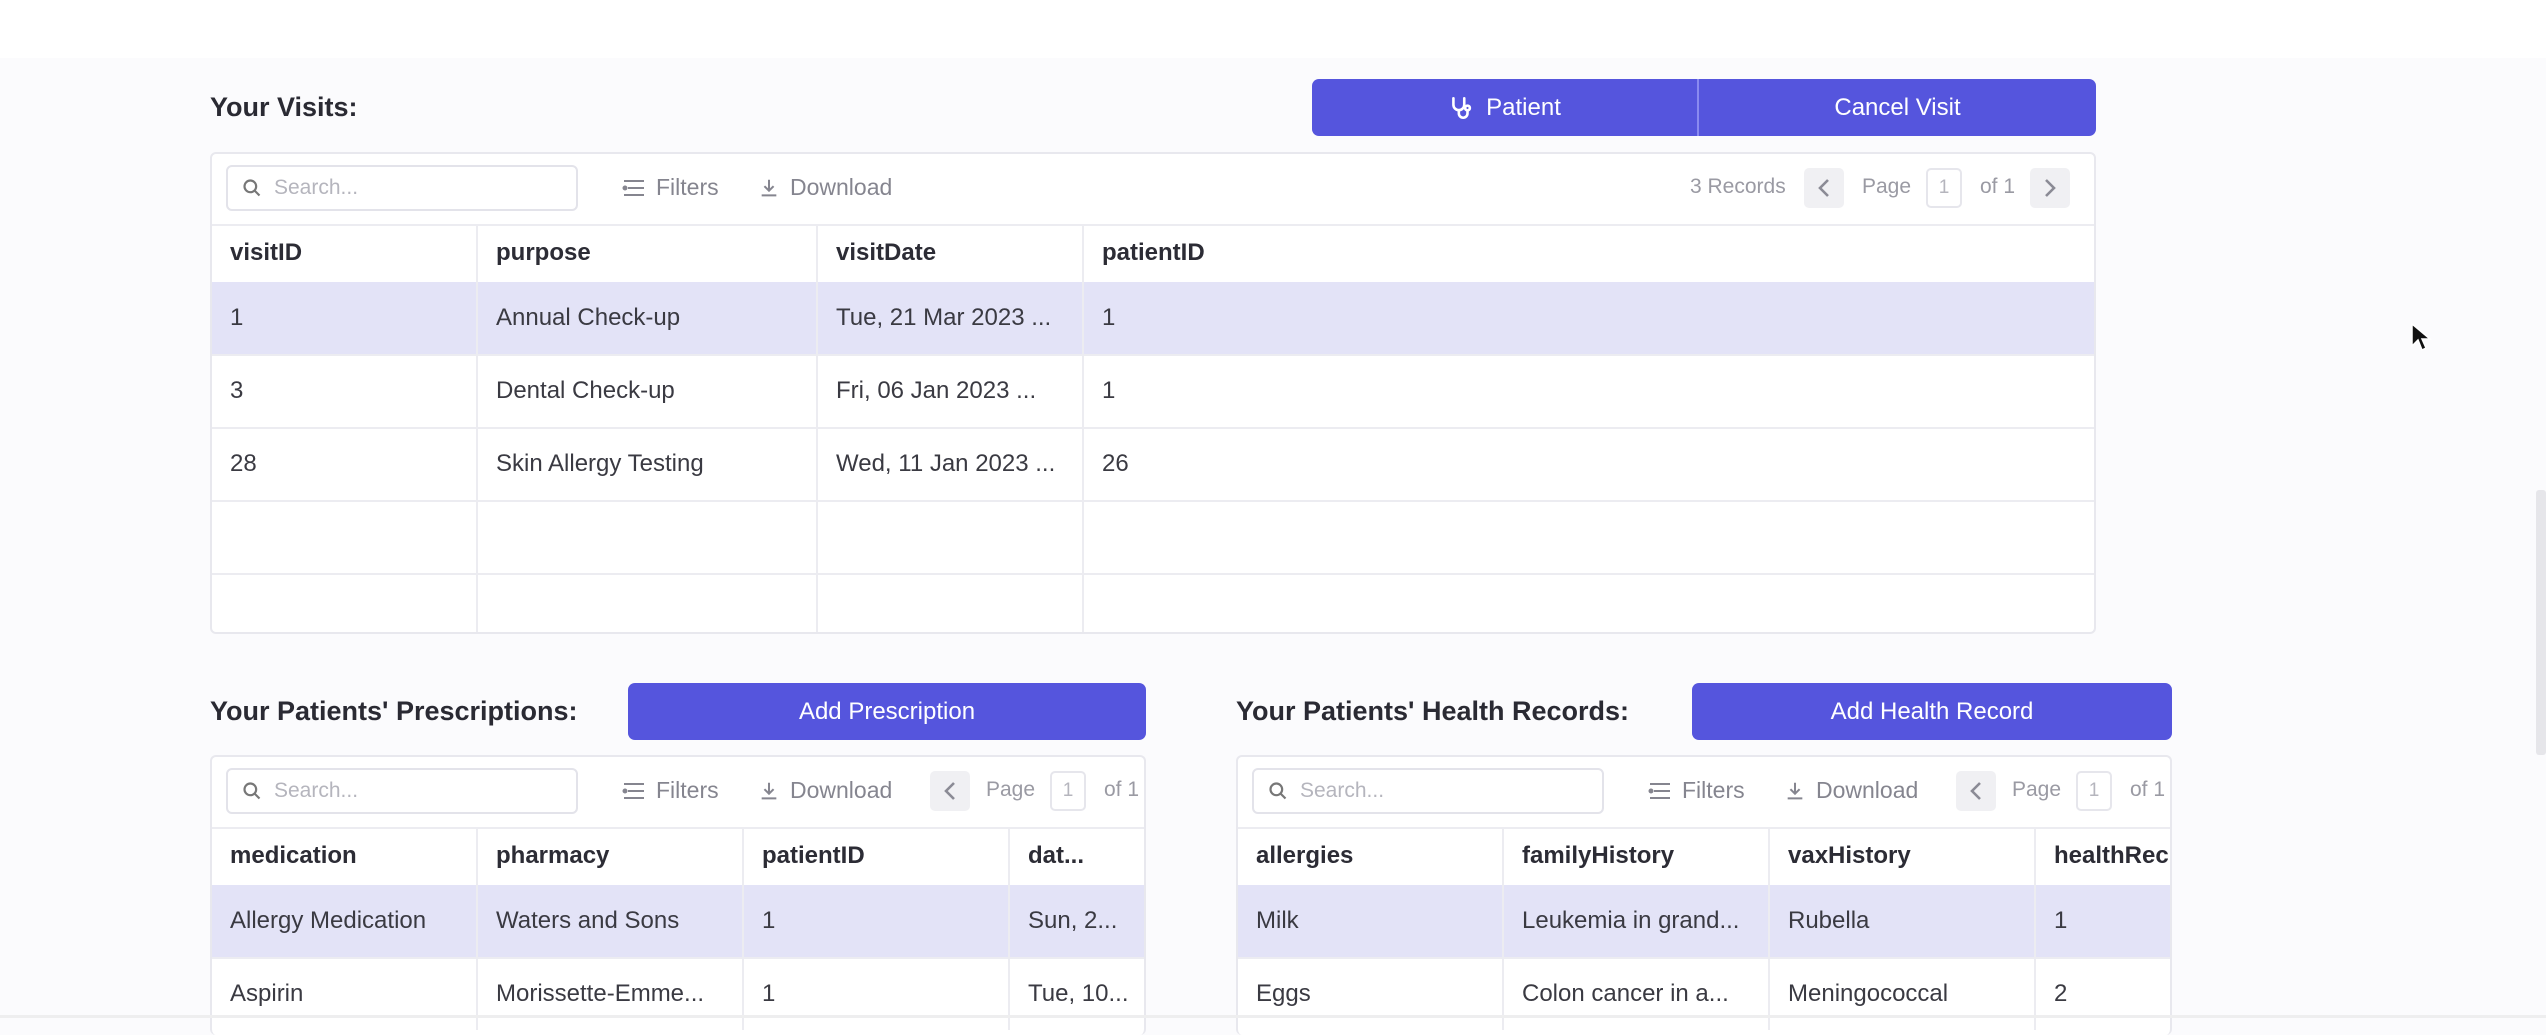 The height and width of the screenshot is (1035, 2546). I want to click on table-cell: Allergy Medication, so click(345, 921).